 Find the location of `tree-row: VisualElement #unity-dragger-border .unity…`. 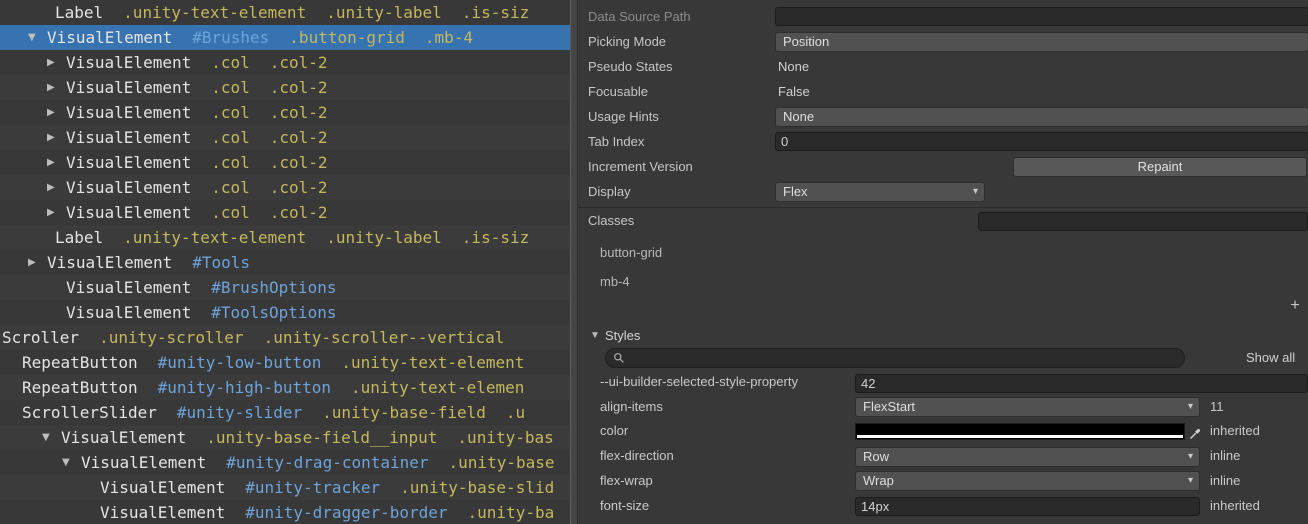

tree-row: VisualElement #unity-dragger-border .unity… is located at coordinates (285, 512).